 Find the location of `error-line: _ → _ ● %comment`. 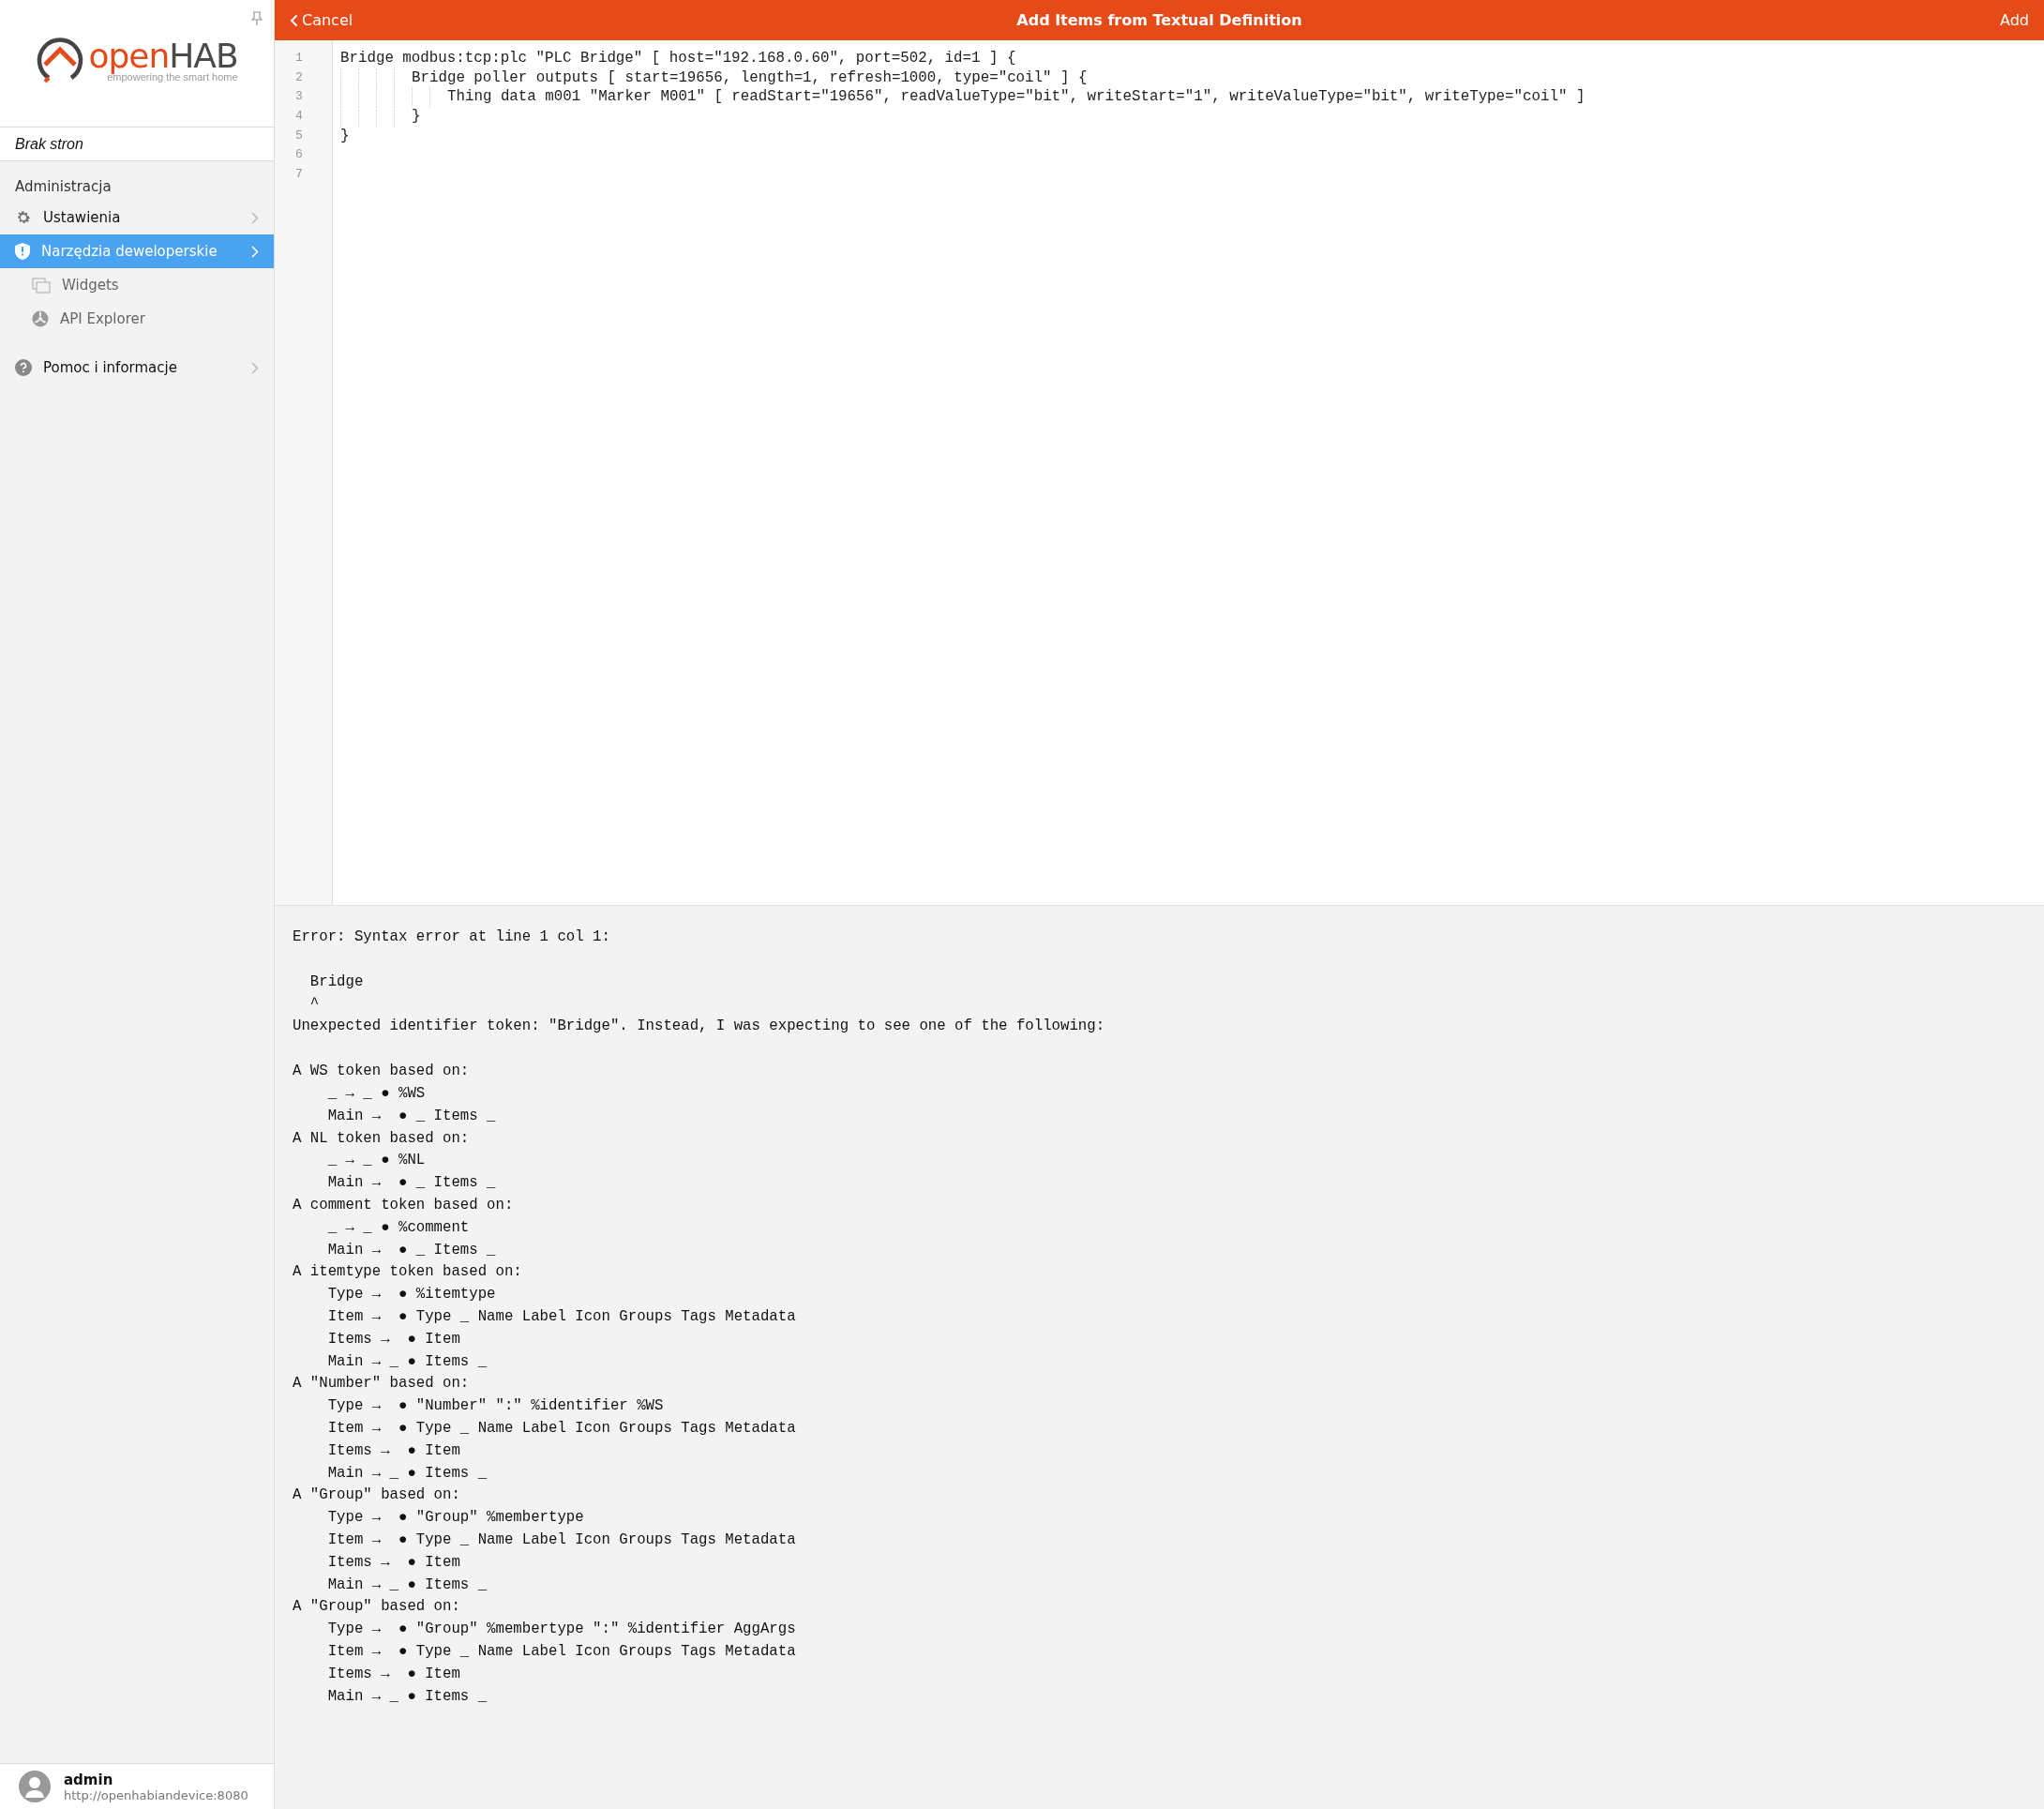

error-line: _ → _ ● %comment is located at coordinates (399, 1227).